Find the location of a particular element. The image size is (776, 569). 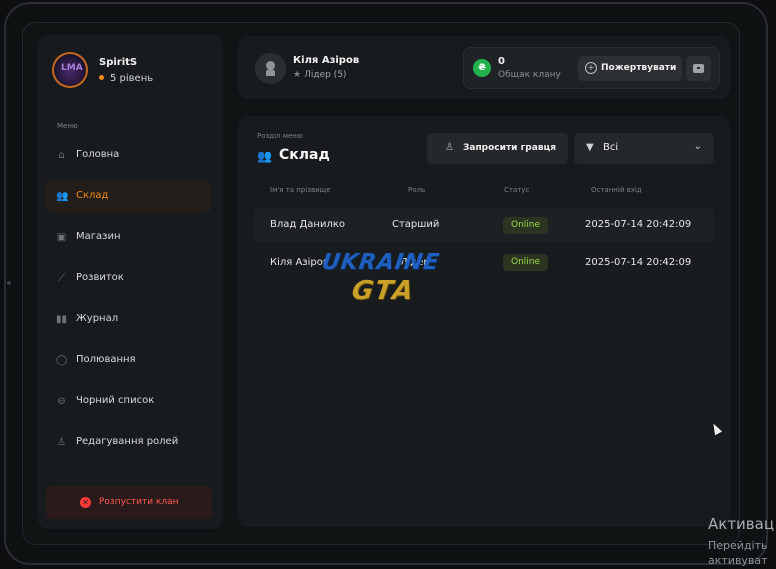

sidebar-item-blacklist: ⊖ Чорний список is located at coordinates (128, 401).